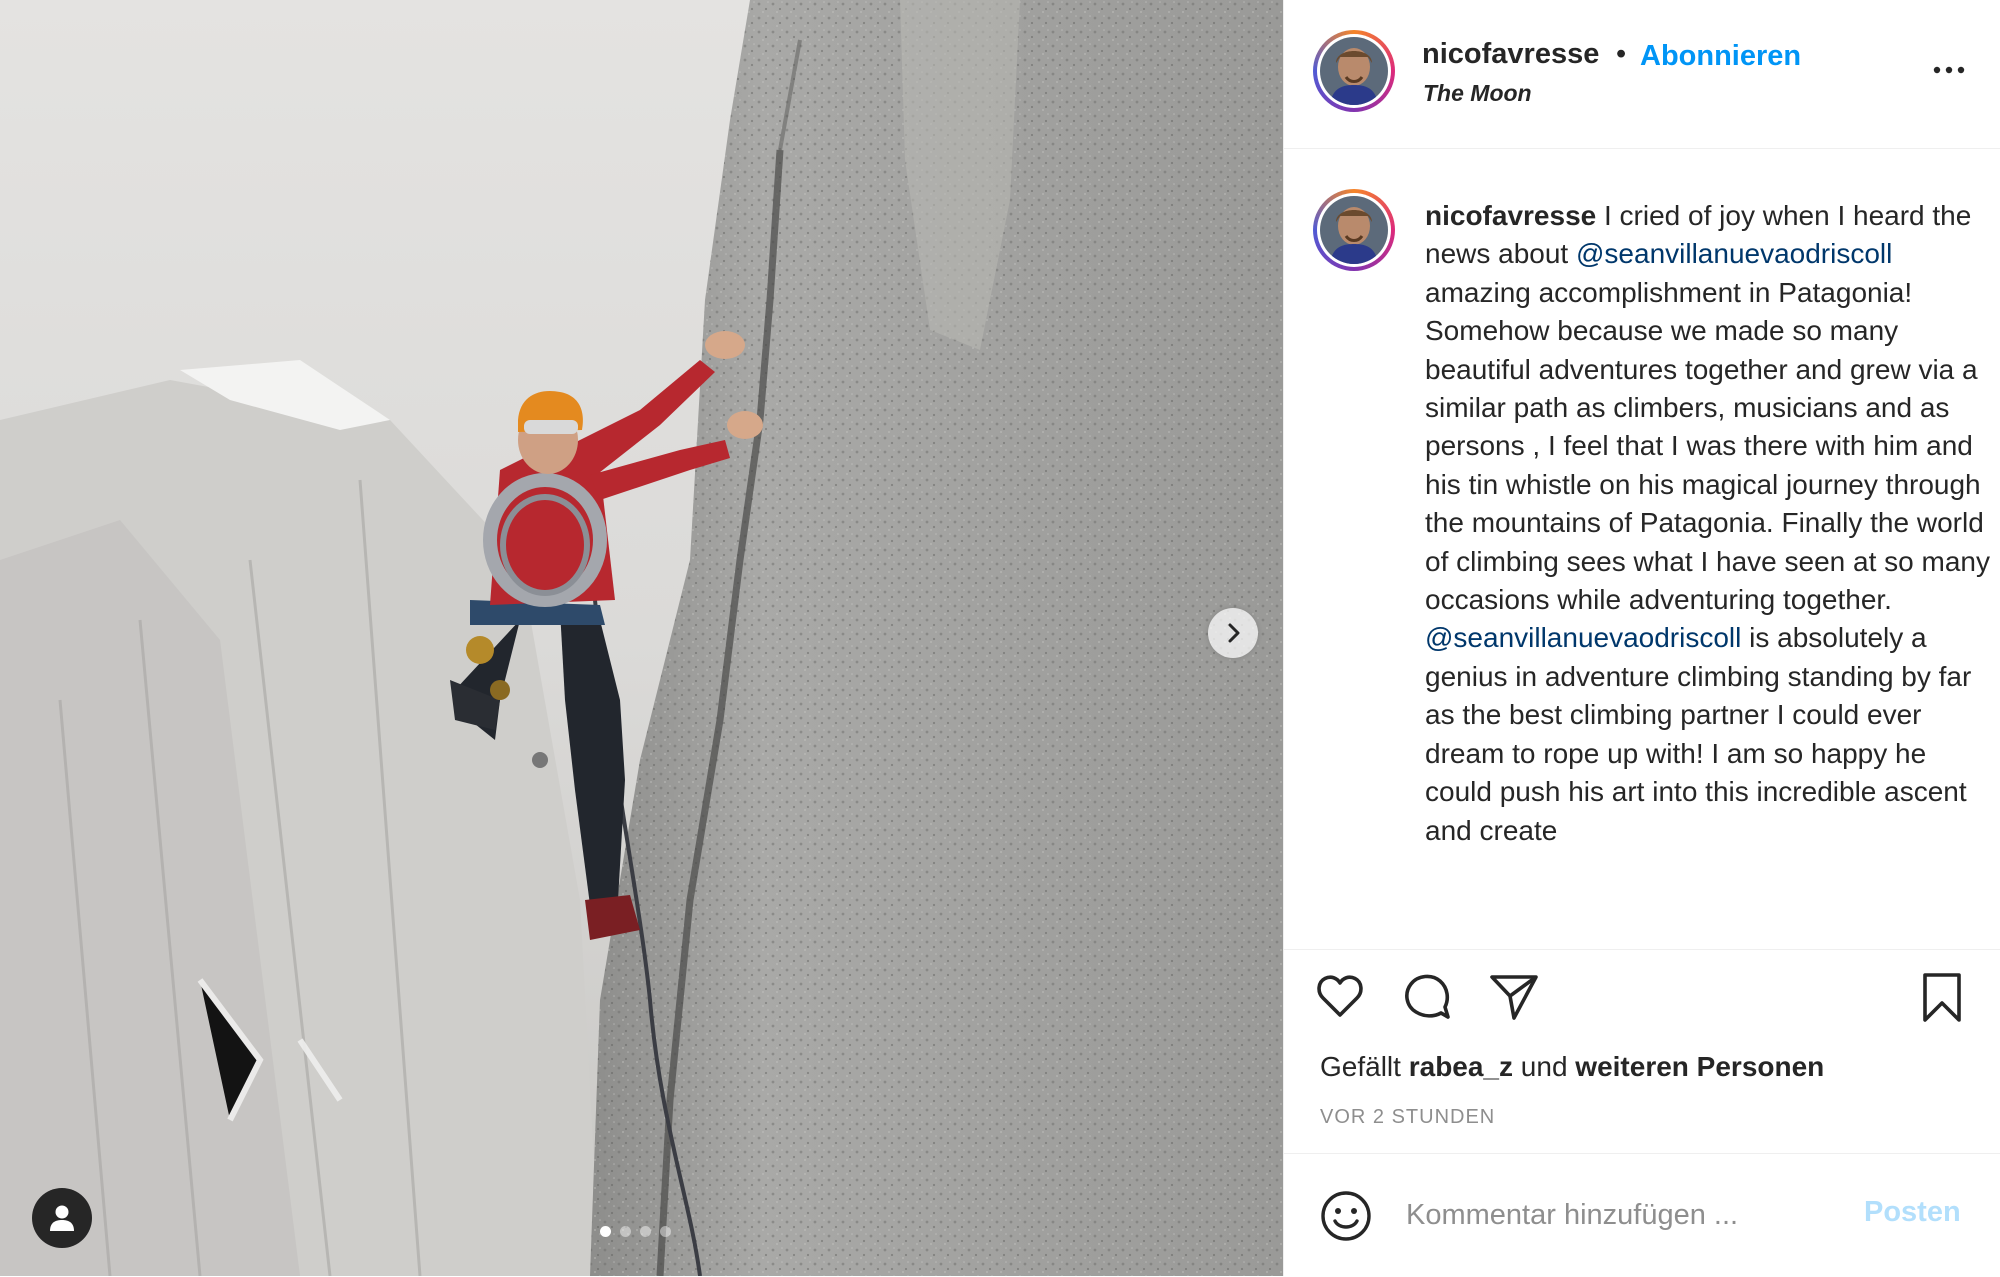 This screenshot has height=1277, width=2000. I want to click on liked-by-user: rabea_z, so click(1461, 1066).